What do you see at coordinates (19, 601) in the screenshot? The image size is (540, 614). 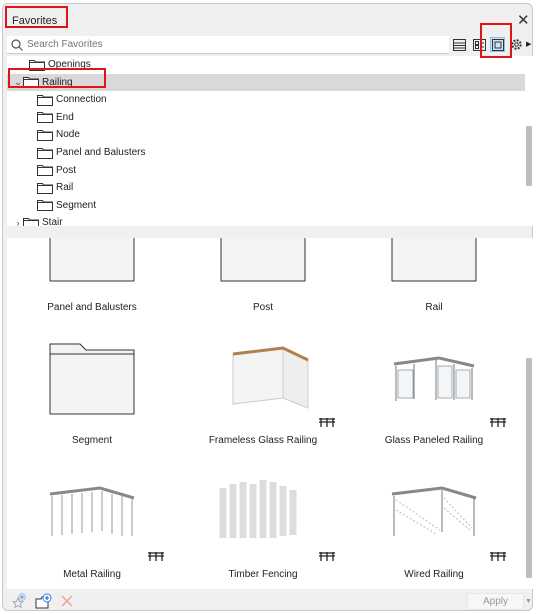 I see `add-favorite-icon` at bounding box center [19, 601].